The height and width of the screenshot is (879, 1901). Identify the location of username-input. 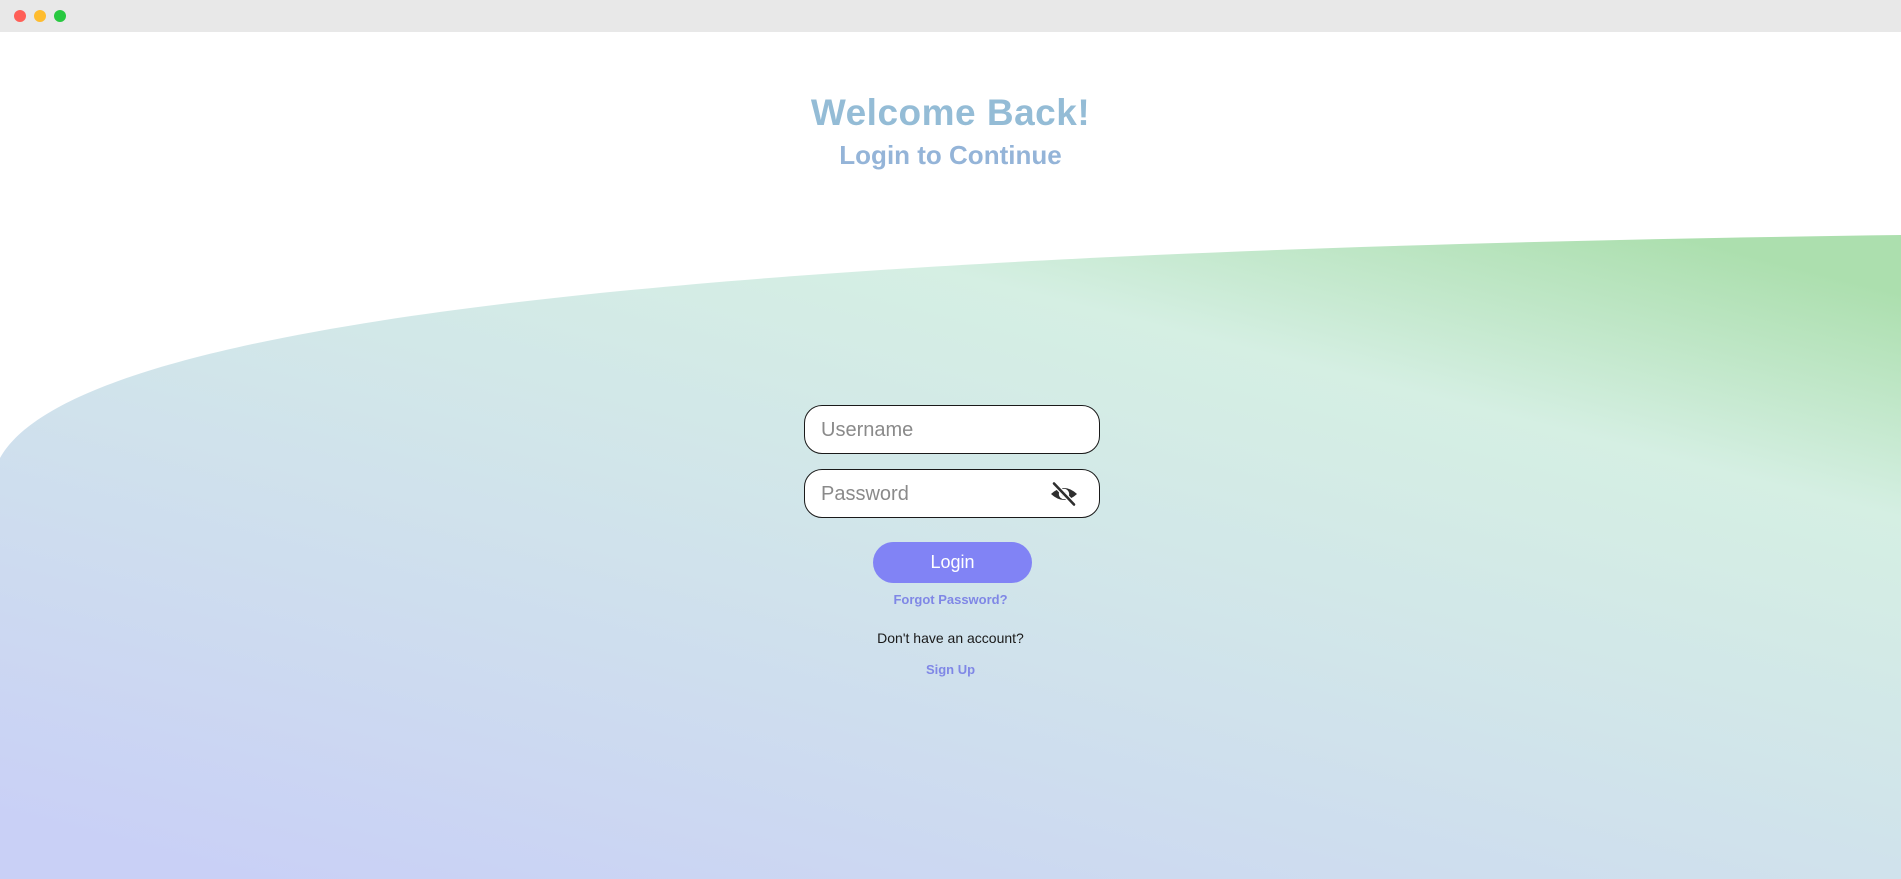
(936, 430).